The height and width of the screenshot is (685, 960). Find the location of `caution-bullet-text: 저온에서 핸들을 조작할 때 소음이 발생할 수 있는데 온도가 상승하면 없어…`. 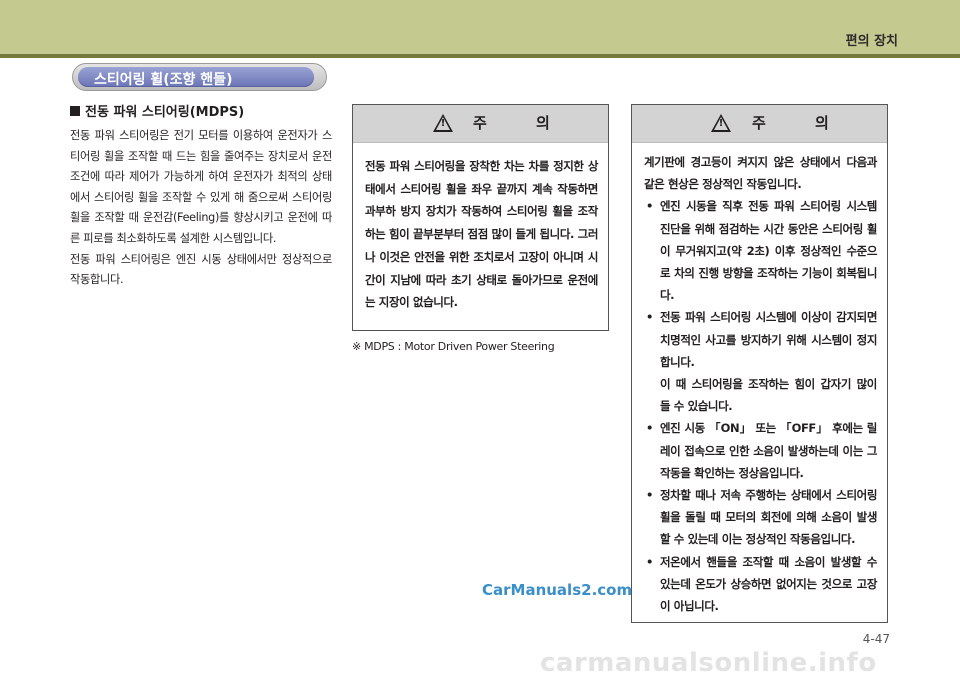

caution-bullet-text: 저온에서 핸들을 조작할 때 소음이 발생할 수 있는데 온도가 상승하면 없어… is located at coordinates (768, 584).